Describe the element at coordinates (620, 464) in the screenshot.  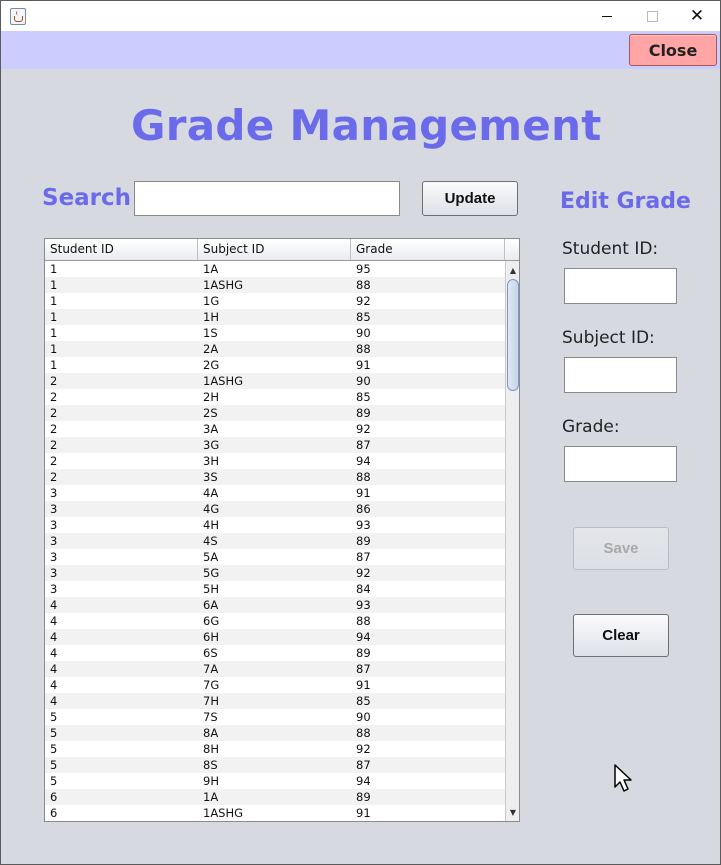
I see `grade-field` at that location.